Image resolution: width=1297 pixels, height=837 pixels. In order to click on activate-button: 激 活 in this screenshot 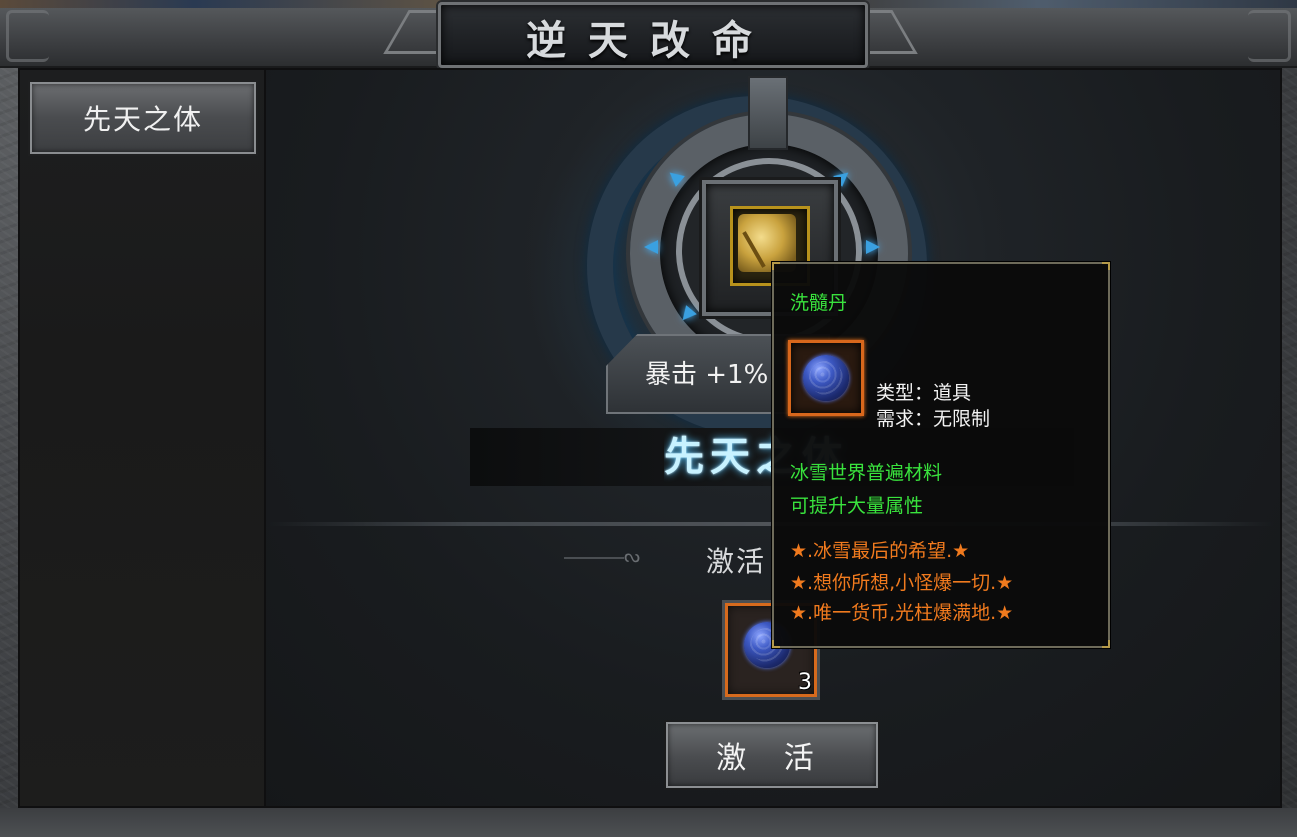, I will do `click(772, 755)`.